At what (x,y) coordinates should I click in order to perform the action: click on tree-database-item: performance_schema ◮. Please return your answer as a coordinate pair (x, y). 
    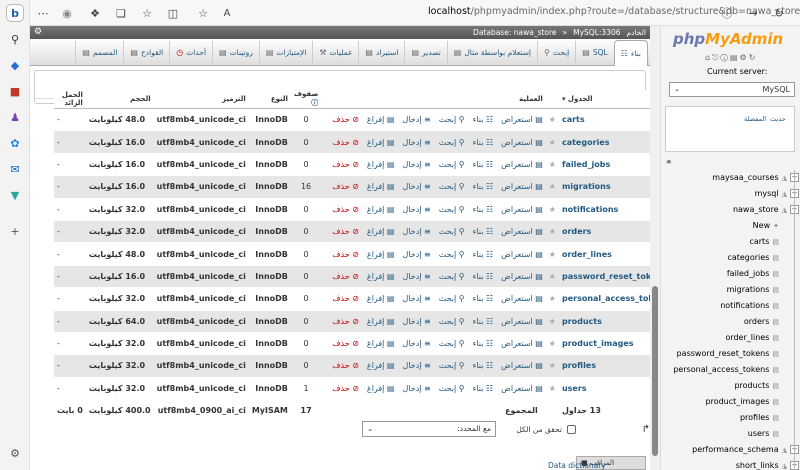
    Looking at the image, I should click on (739, 449).